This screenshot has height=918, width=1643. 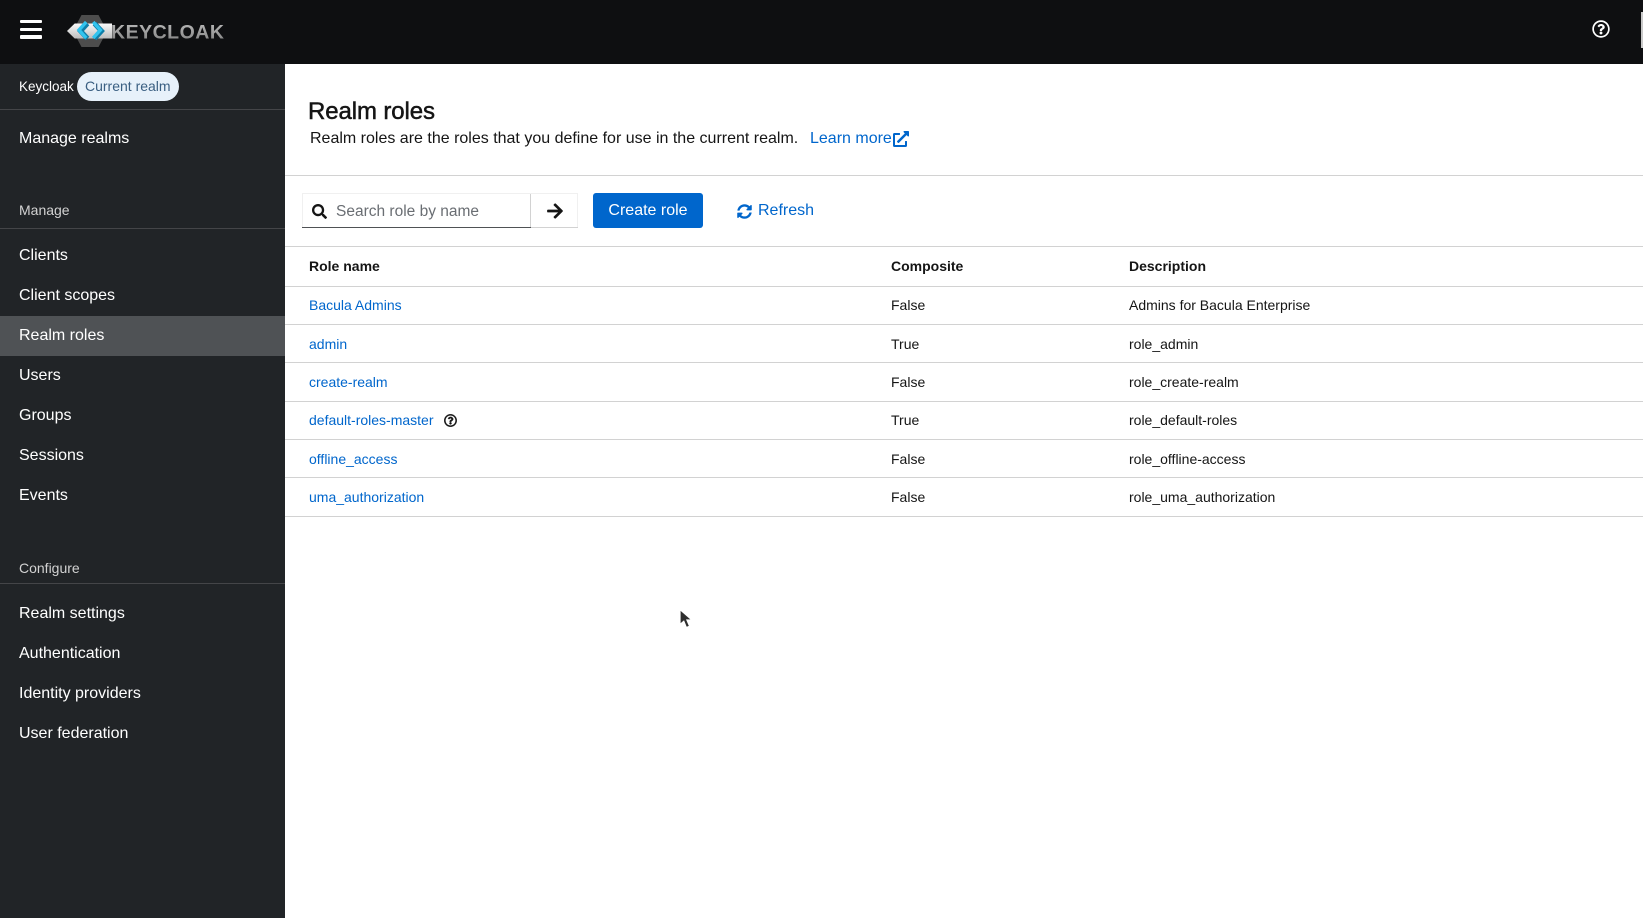 I want to click on svg-text: KEYCLOAK, so click(x=167, y=33).